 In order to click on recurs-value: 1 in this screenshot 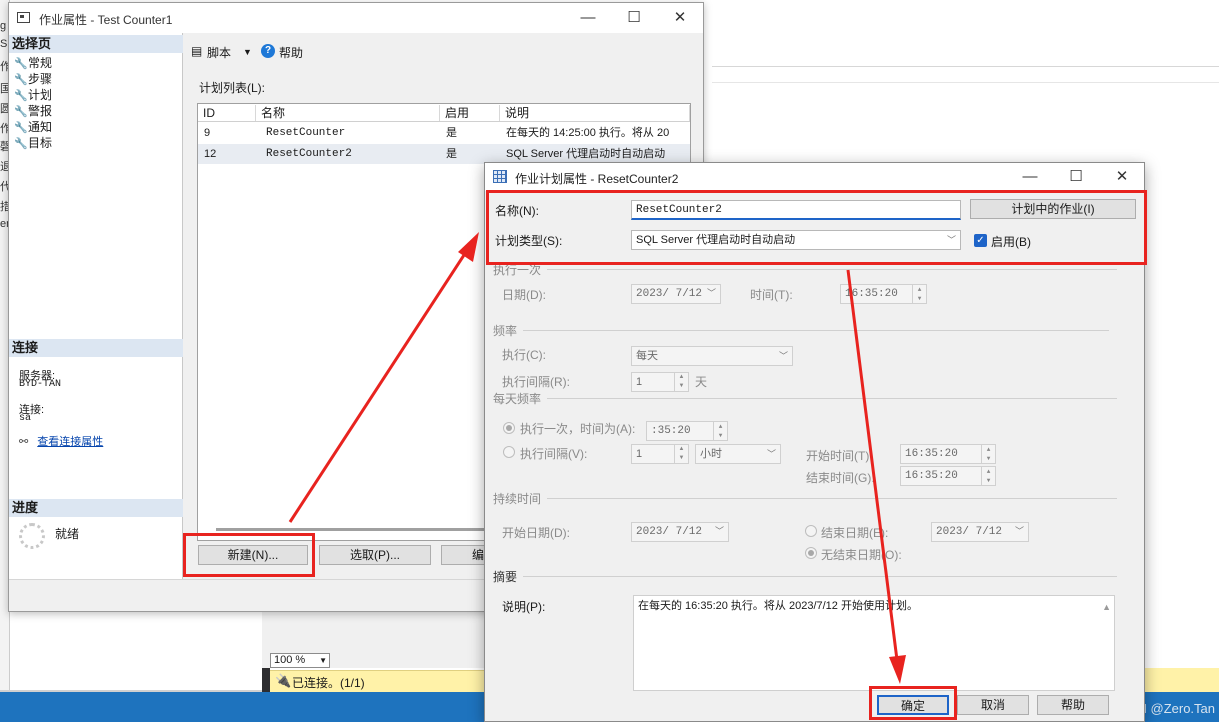, I will do `click(639, 382)`.